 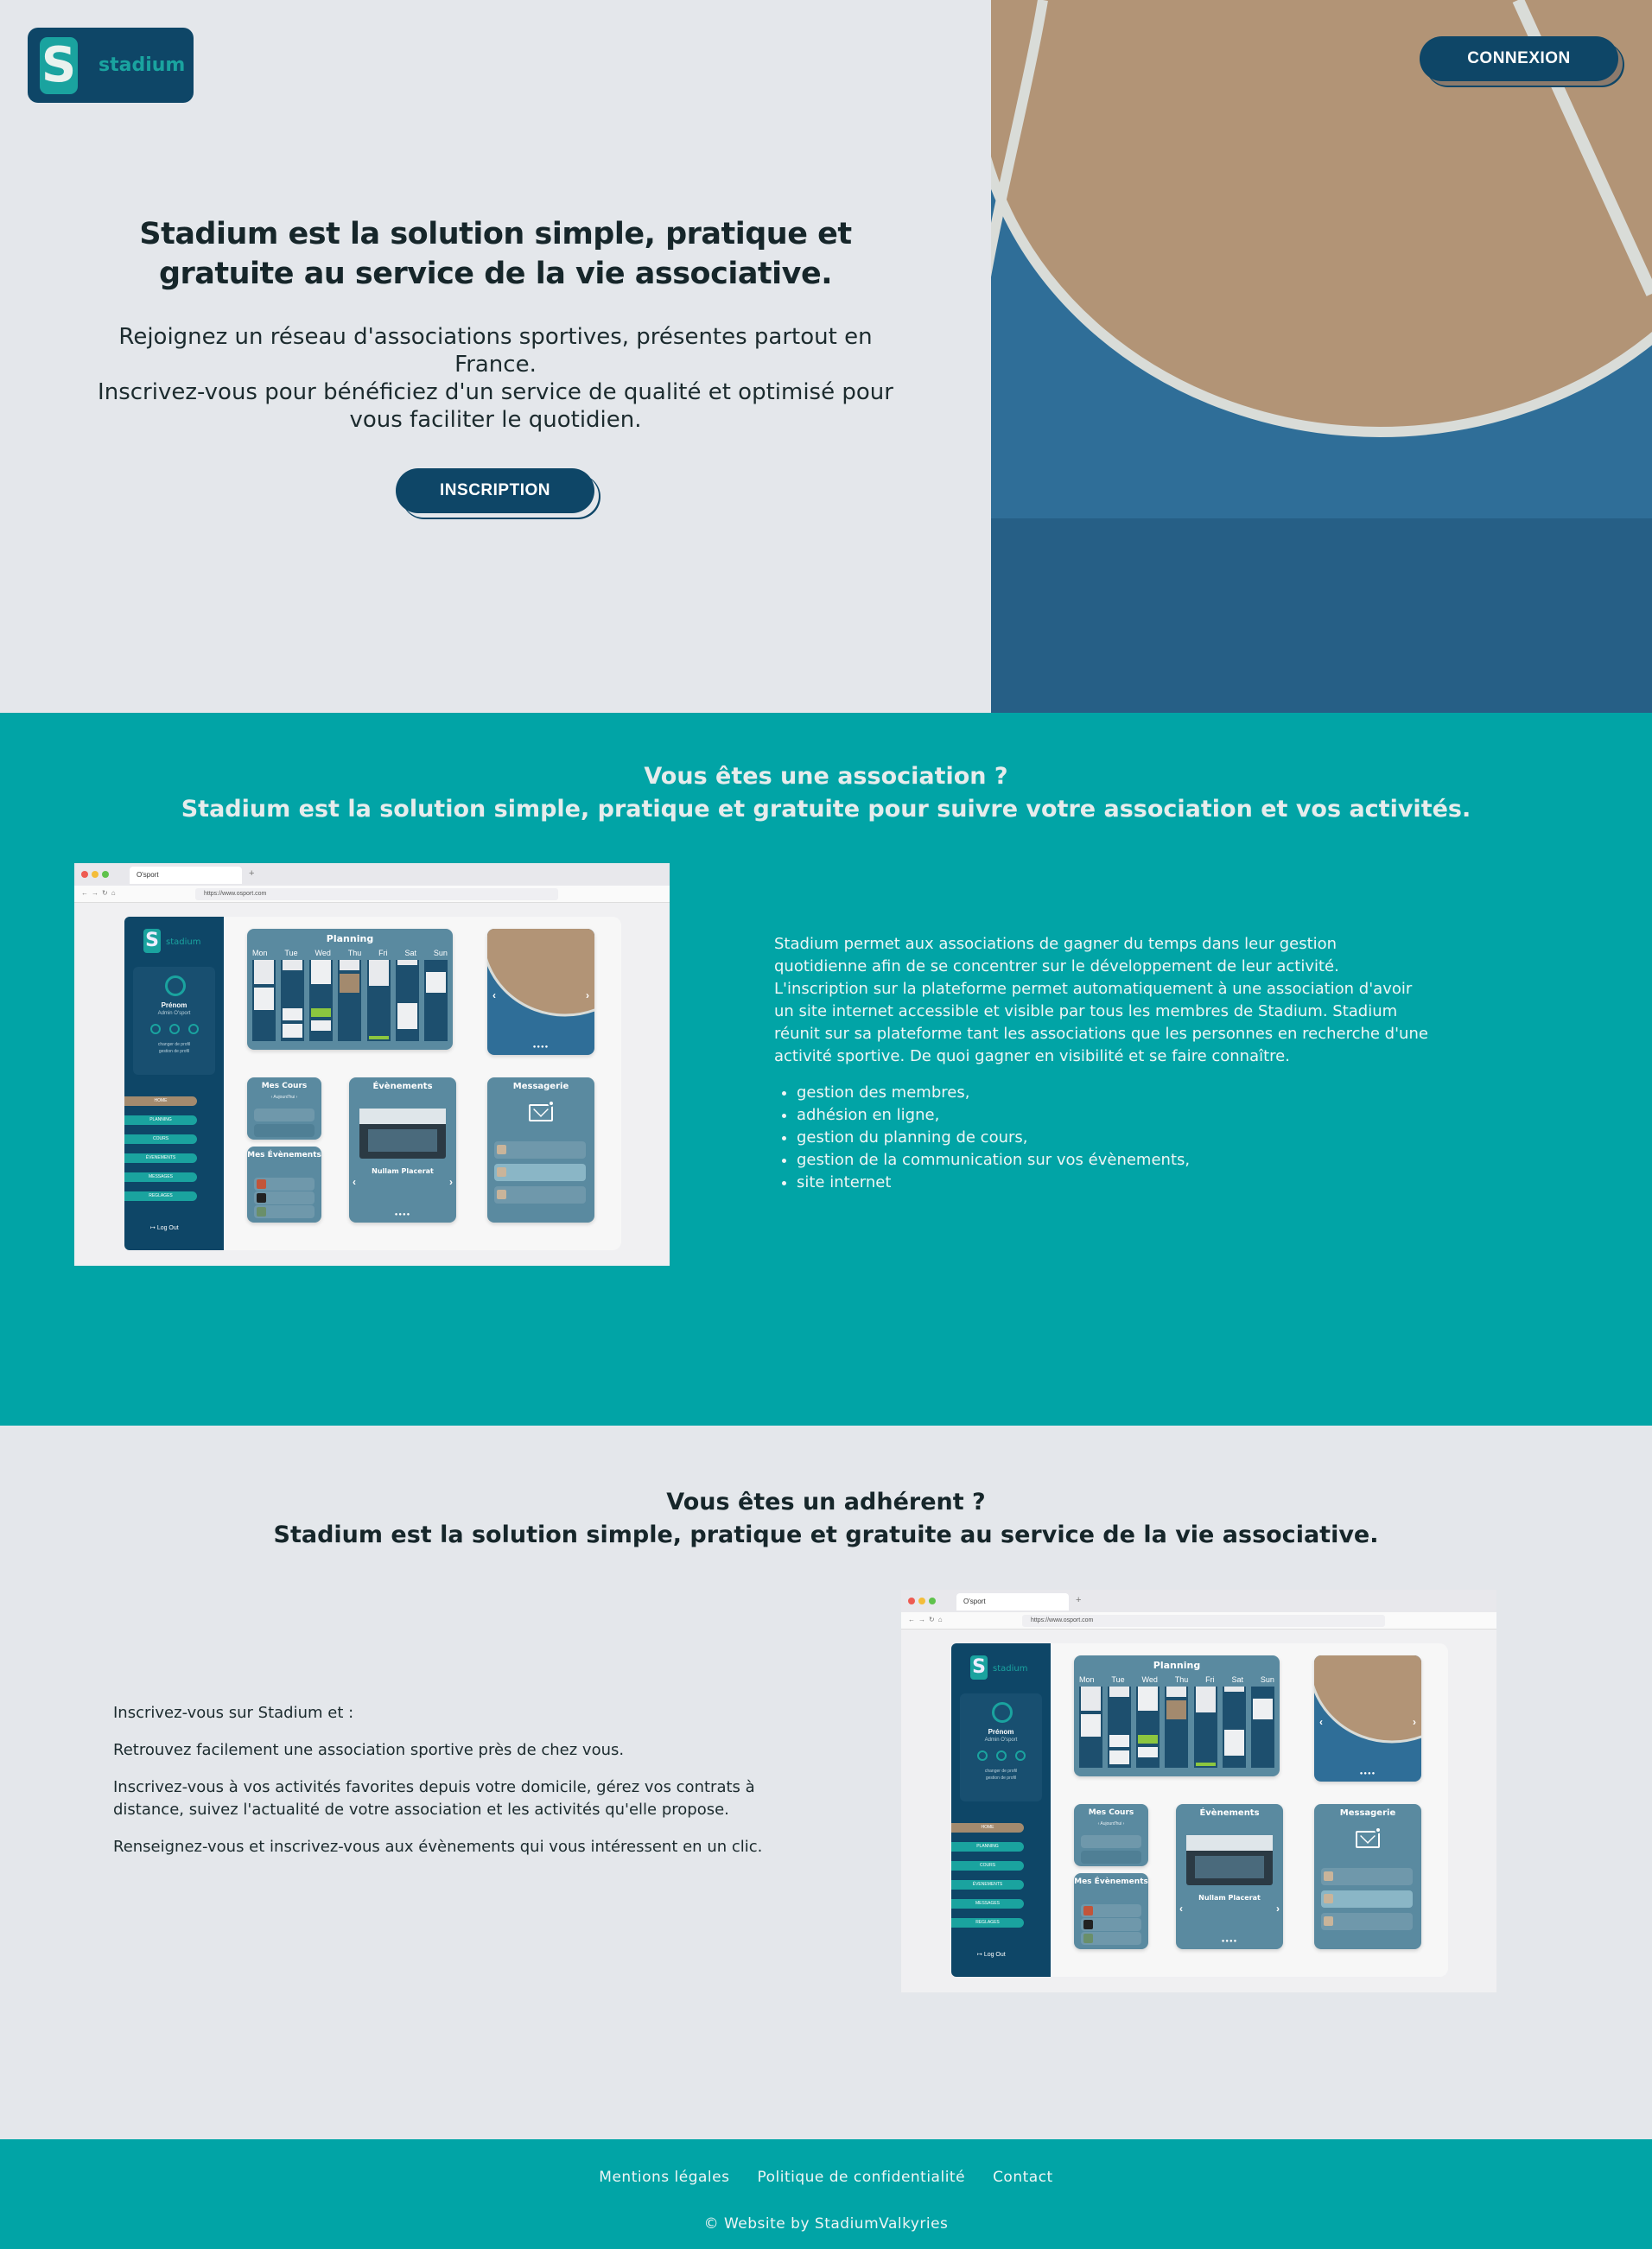 What do you see at coordinates (540, 973) in the screenshot?
I see `court-thumbnail` at bounding box center [540, 973].